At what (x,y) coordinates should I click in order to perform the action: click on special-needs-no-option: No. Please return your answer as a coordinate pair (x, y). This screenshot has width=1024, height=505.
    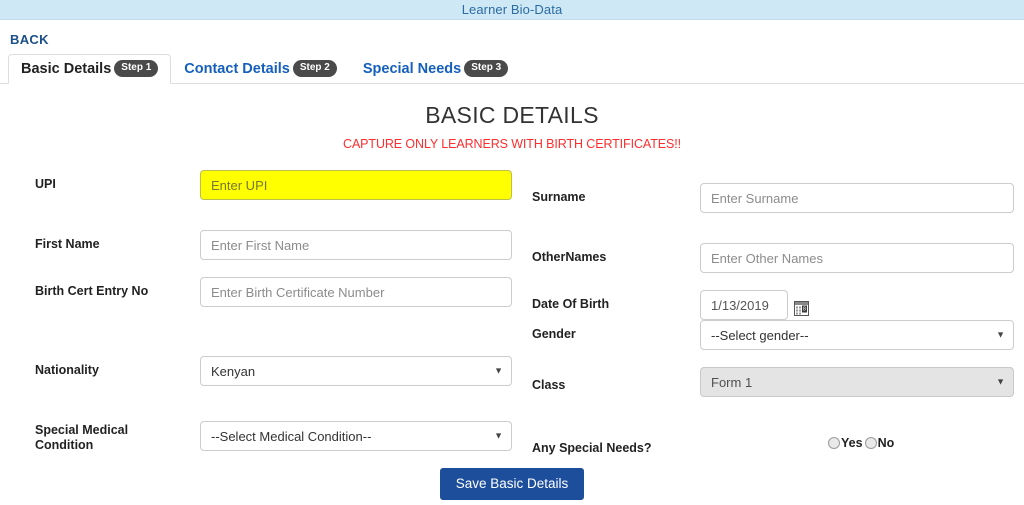
    Looking at the image, I should click on (879, 443).